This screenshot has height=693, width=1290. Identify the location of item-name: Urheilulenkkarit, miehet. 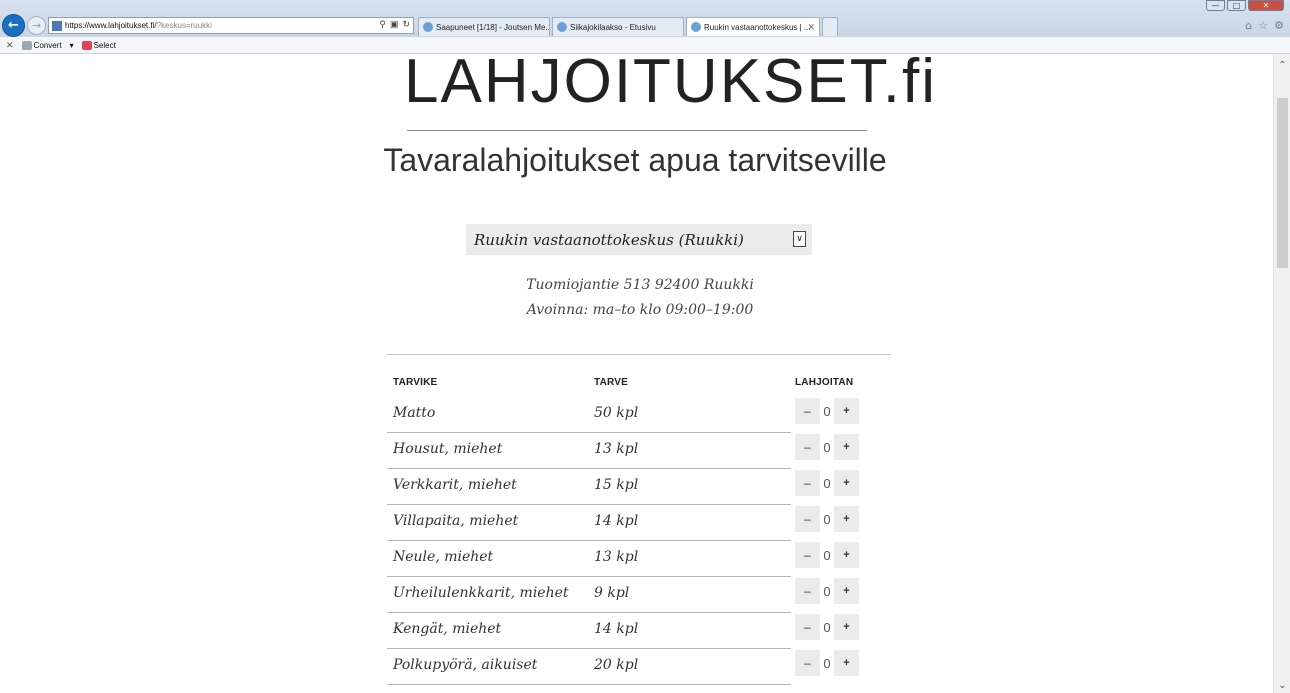
(481, 593).